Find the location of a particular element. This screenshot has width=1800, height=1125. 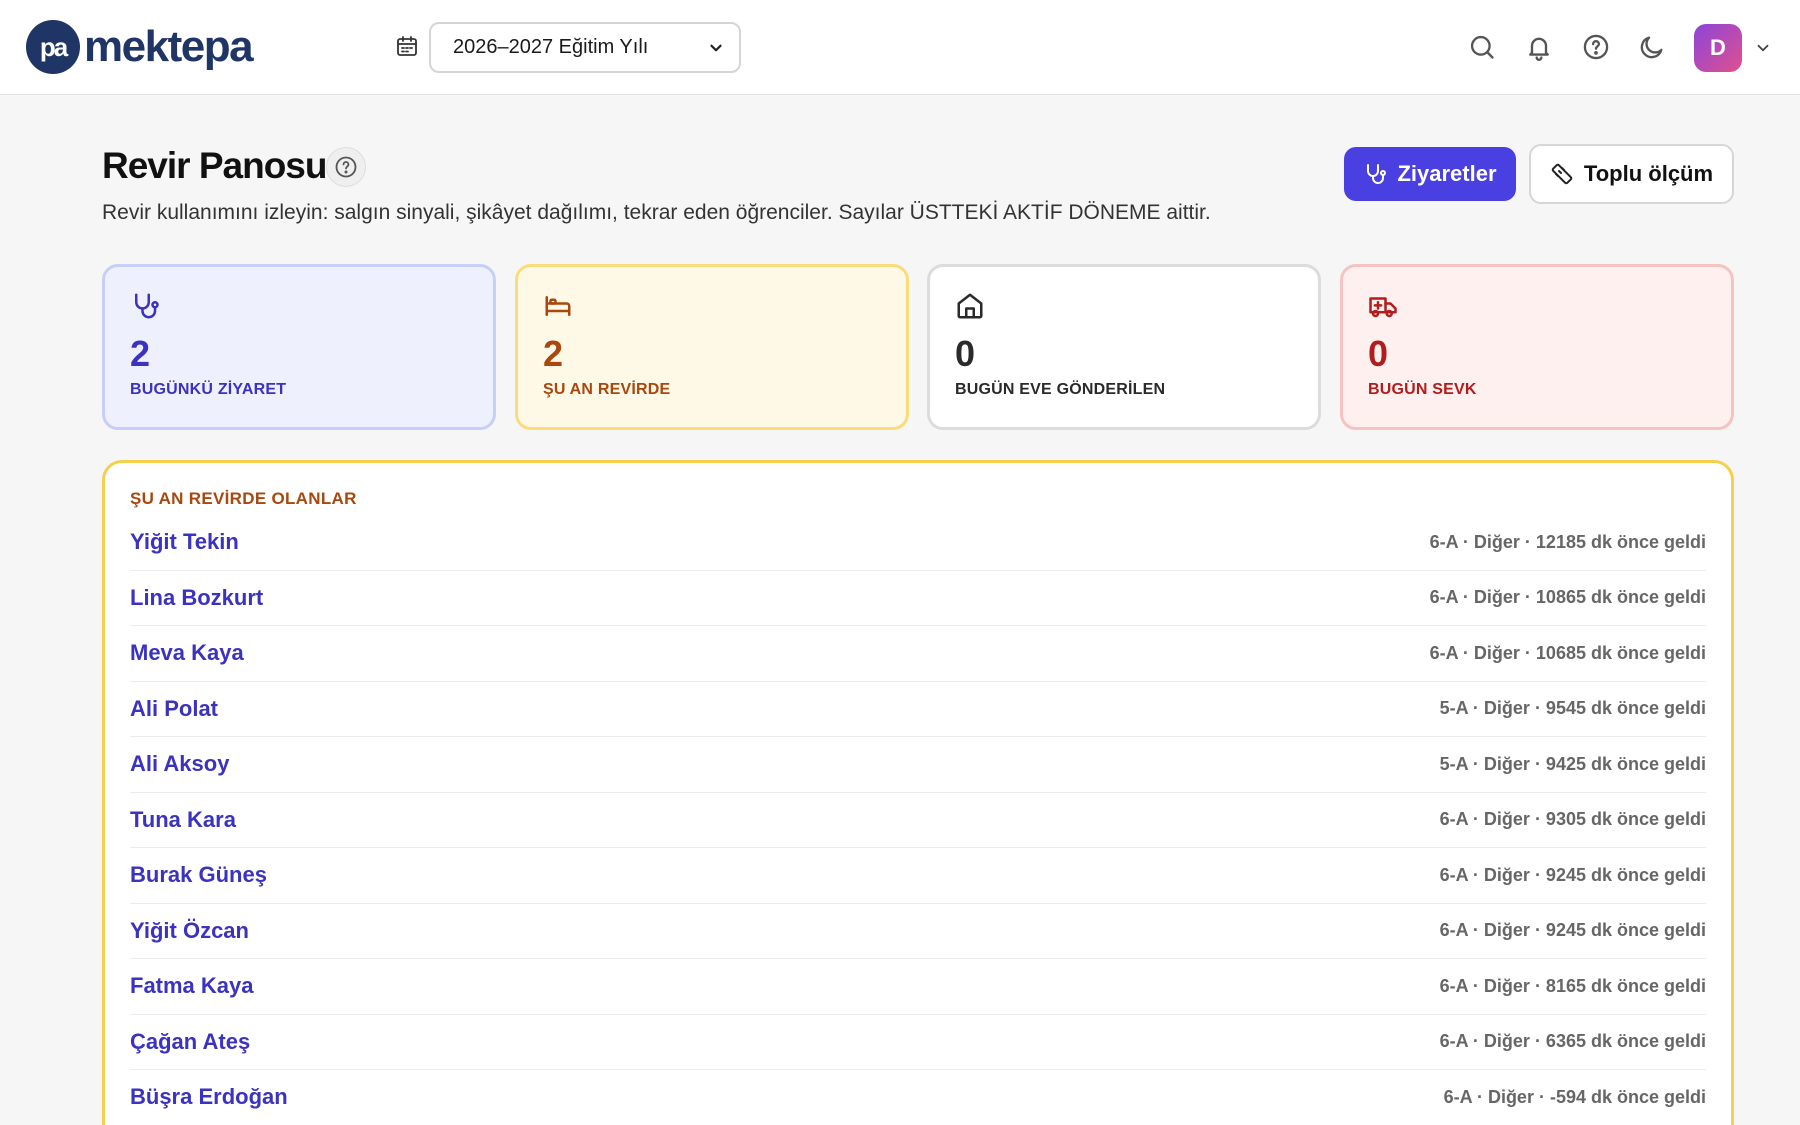

bell-icon is located at coordinates (1539, 47).